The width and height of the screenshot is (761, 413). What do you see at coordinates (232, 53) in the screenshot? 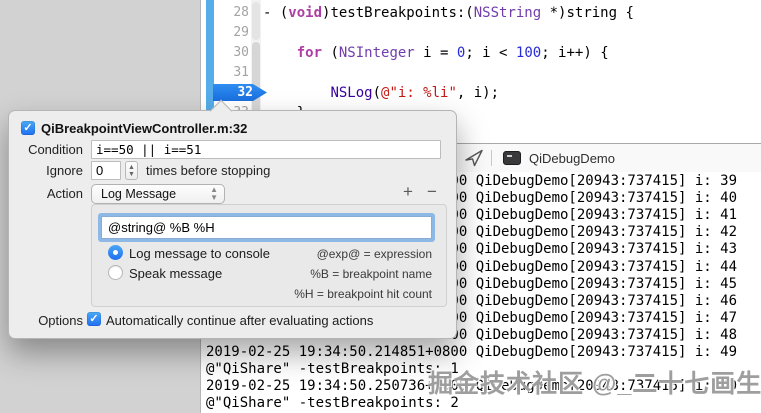
I see `line-number: 30` at bounding box center [232, 53].